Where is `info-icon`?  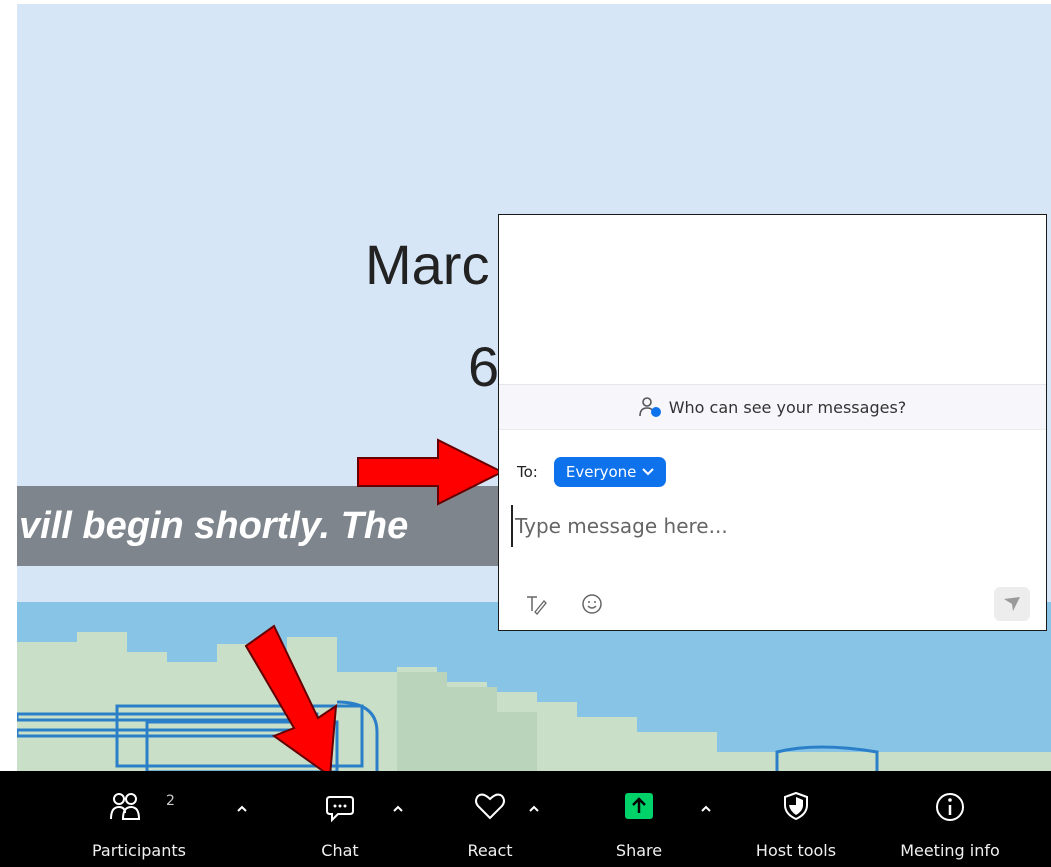 info-icon is located at coordinates (950, 807).